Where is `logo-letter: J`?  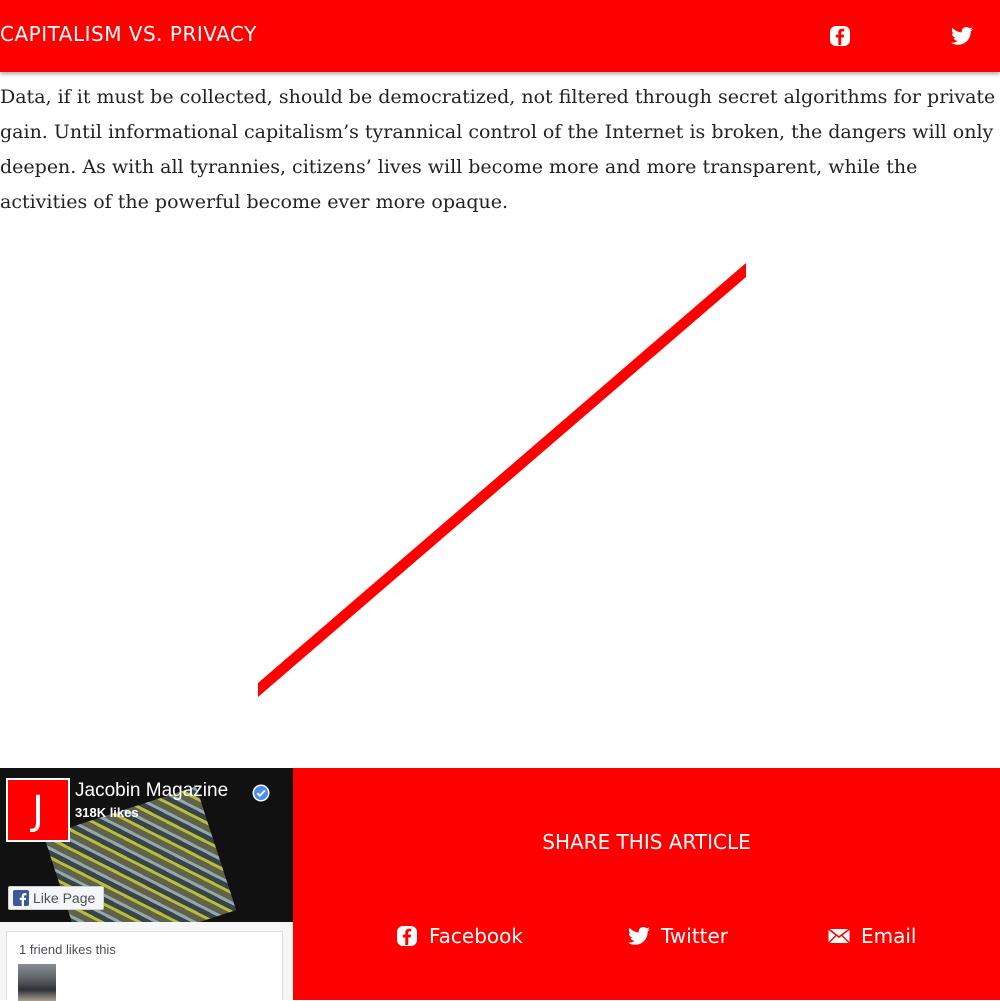 logo-letter: J is located at coordinates (38, 811).